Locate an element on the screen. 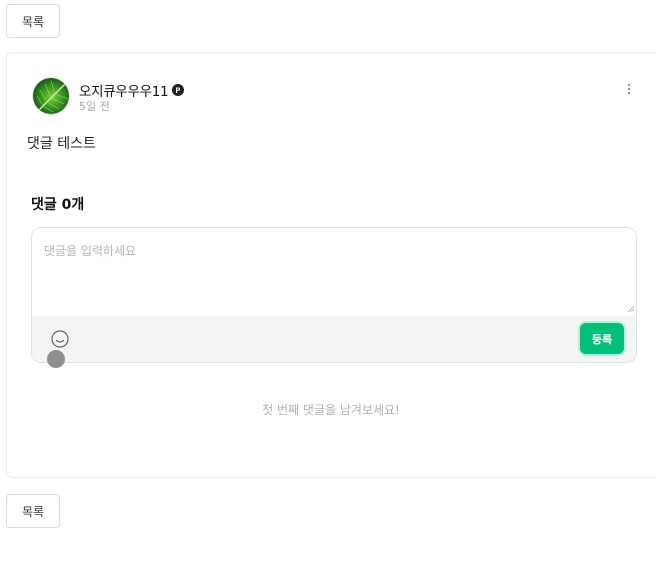 This screenshot has width=656, height=588. submit-comment-button: 등록 is located at coordinates (602, 338).